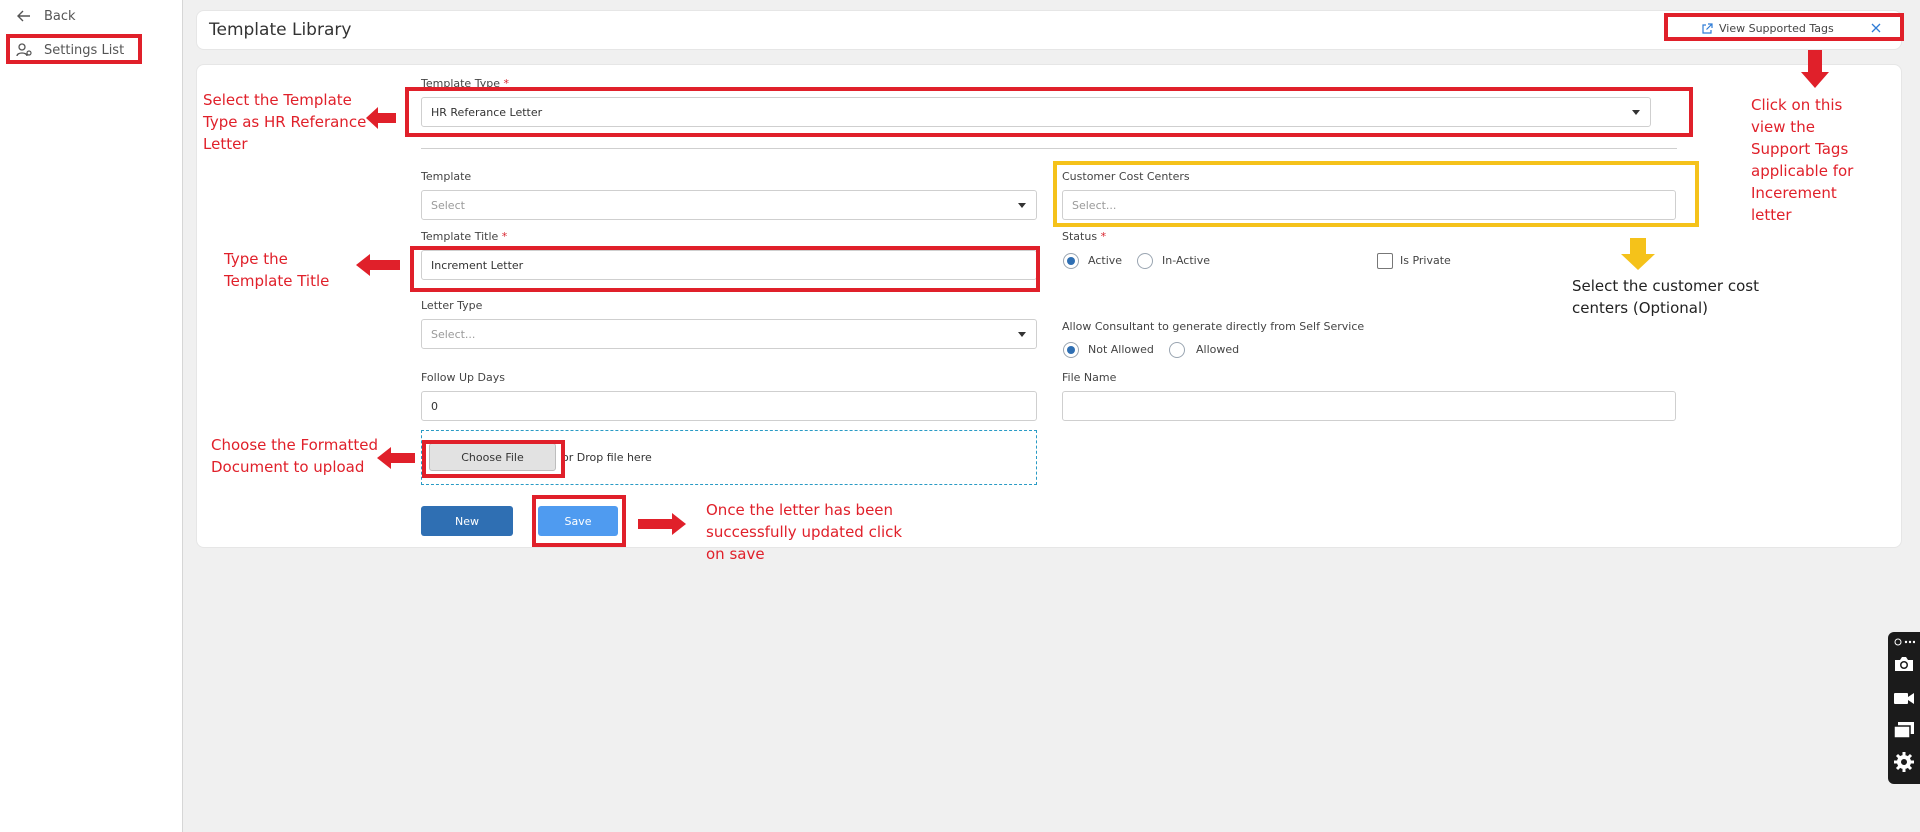 This screenshot has height=832, width=1920. What do you see at coordinates (725, 269) in the screenshot?
I see `highlight-template-title` at bounding box center [725, 269].